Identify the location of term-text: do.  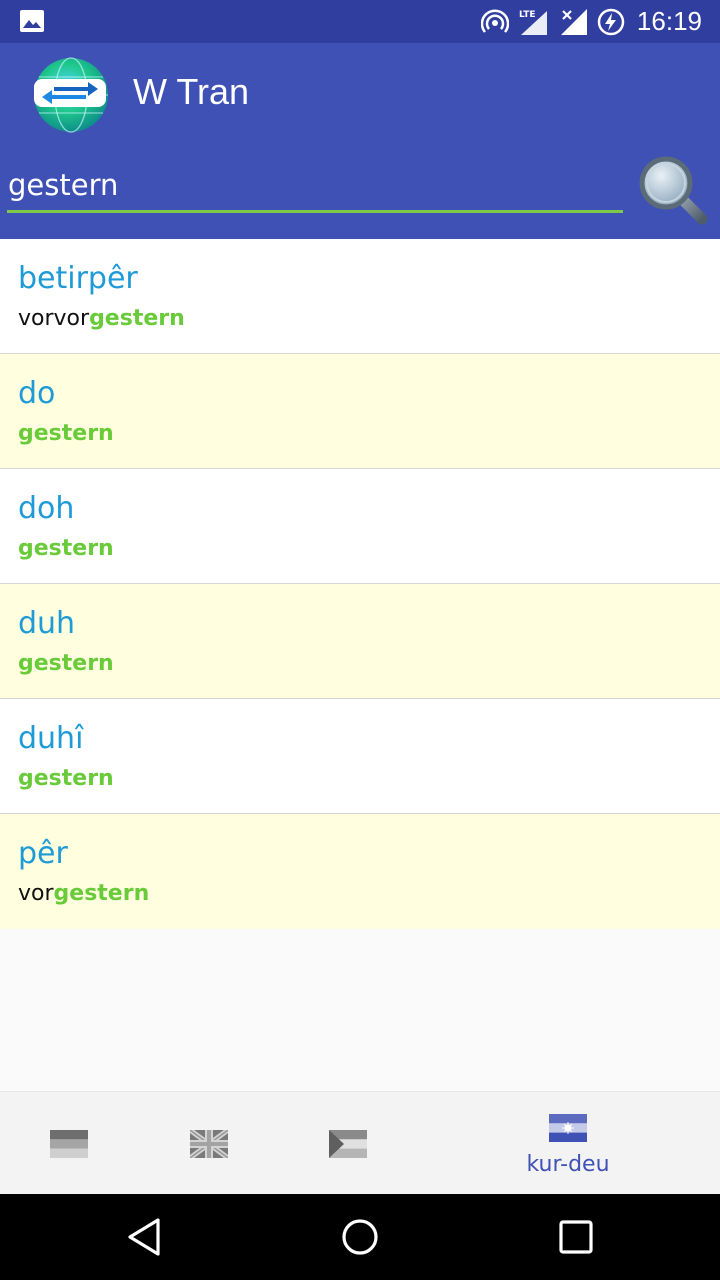
(37, 393).